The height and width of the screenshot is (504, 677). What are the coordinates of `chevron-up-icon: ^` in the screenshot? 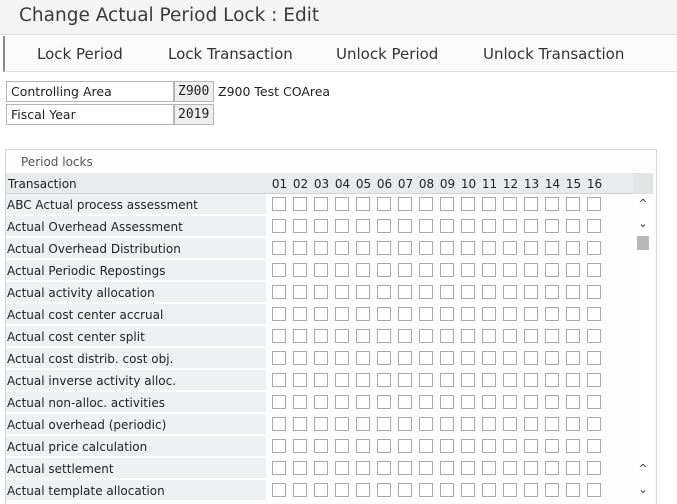 It's located at (643, 204).